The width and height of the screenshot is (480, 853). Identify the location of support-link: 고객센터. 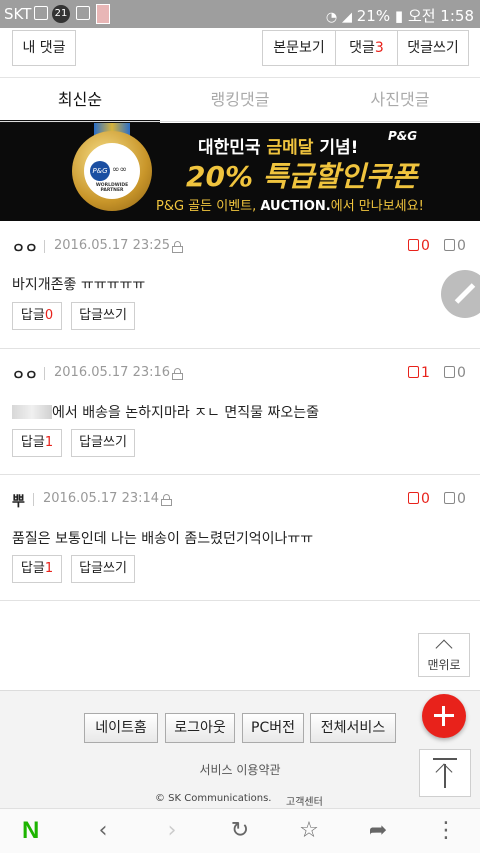
(304, 800).